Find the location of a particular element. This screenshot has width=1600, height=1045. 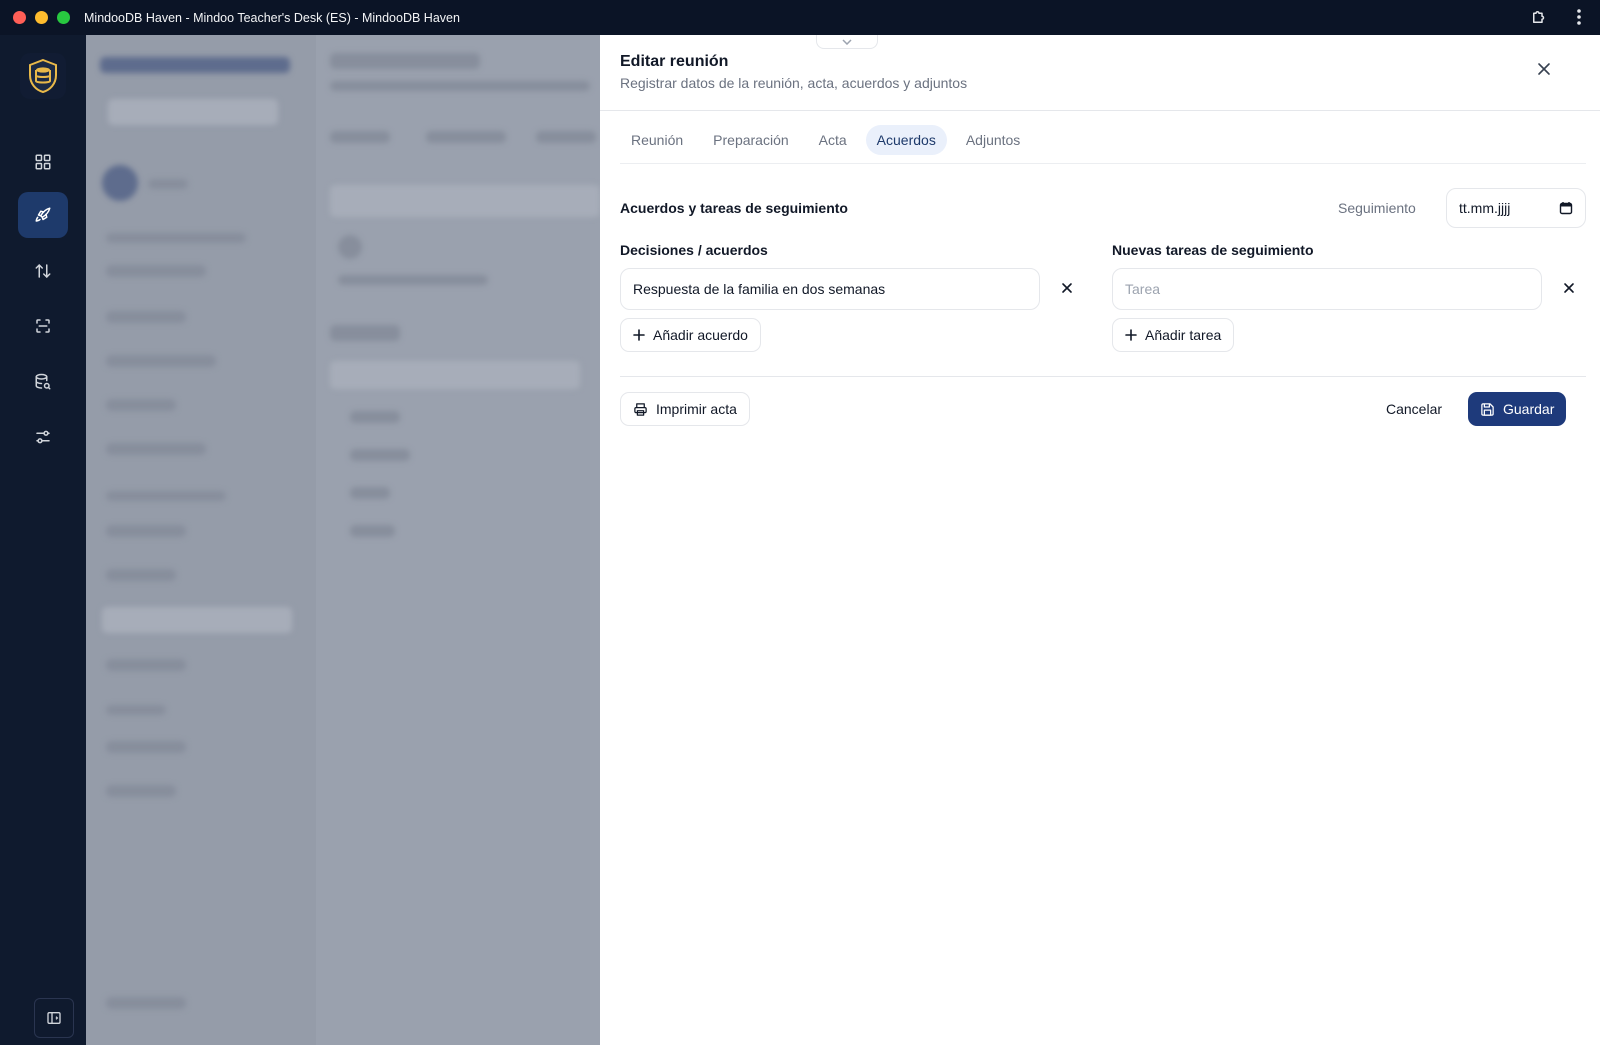

arrows-up-down-icon is located at coordinates (43, 271).